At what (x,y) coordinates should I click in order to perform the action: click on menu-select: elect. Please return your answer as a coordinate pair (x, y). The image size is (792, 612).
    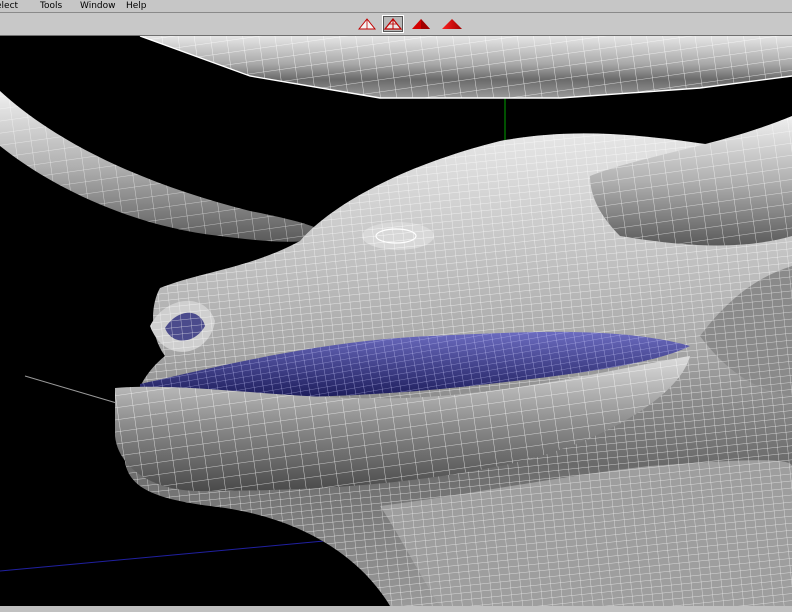
    Looking at the image, I should click on (9, 6).